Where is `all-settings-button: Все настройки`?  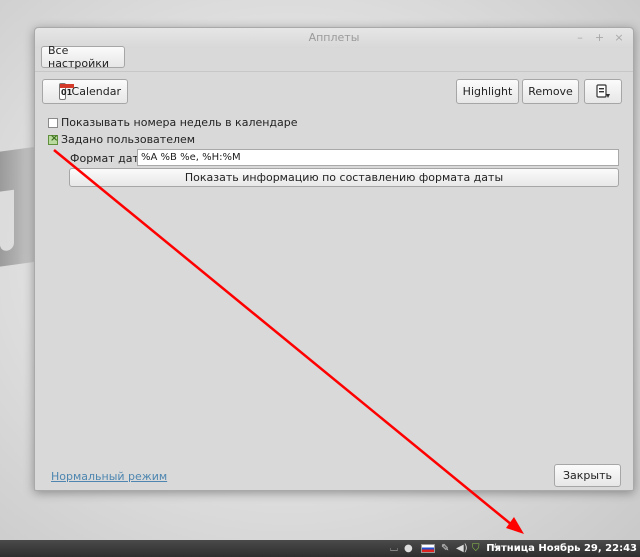
all-settings-button: Все настройки is located at coordinates (83, 57).